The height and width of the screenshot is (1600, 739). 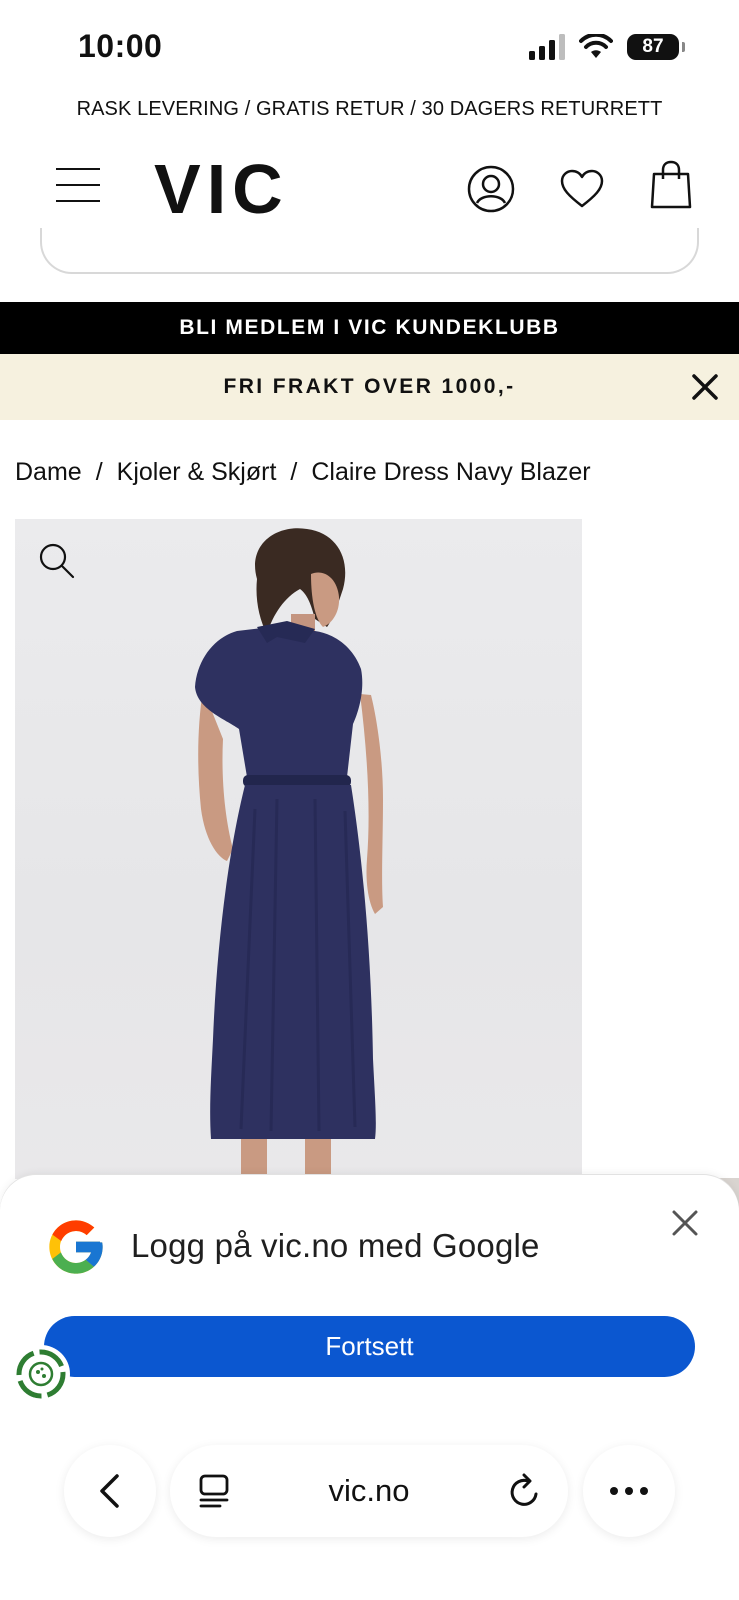 What do you see at coordinates (48, 472) in the screenshot?
I see `breadcrumb-item-dame: Dame` at bounding box center [48, 472].